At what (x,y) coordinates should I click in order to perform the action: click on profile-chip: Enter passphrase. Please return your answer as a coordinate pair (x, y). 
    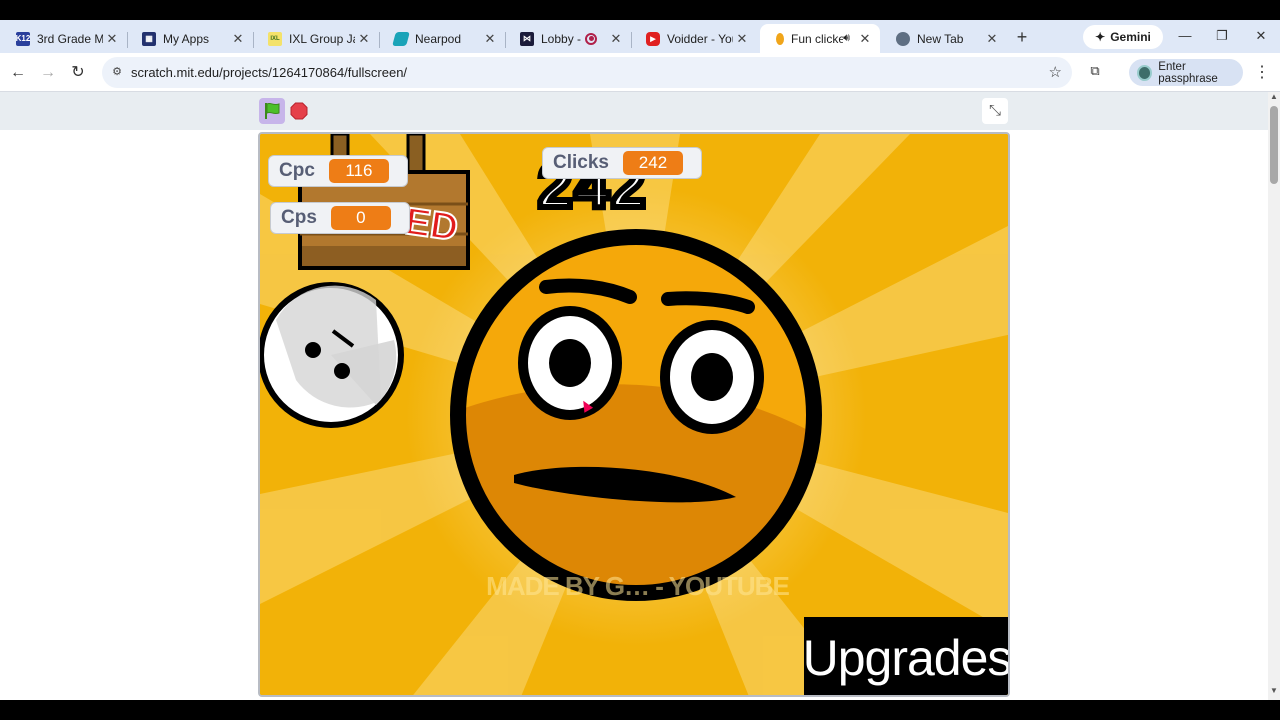
    Looking at the image, I should click on (1186, 72).